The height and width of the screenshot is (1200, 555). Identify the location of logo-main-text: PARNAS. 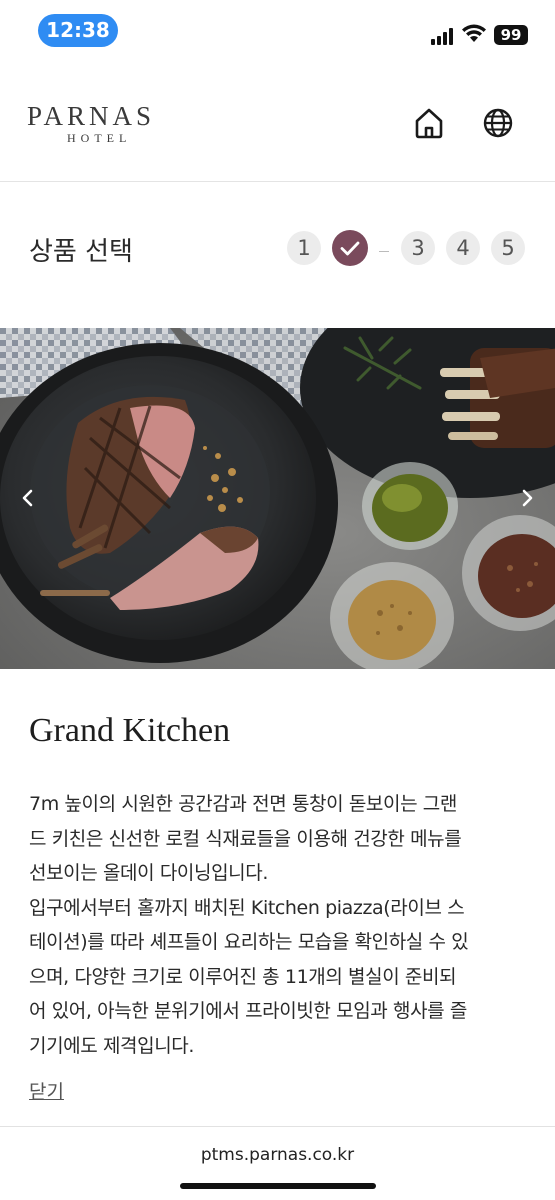
(91, 116).